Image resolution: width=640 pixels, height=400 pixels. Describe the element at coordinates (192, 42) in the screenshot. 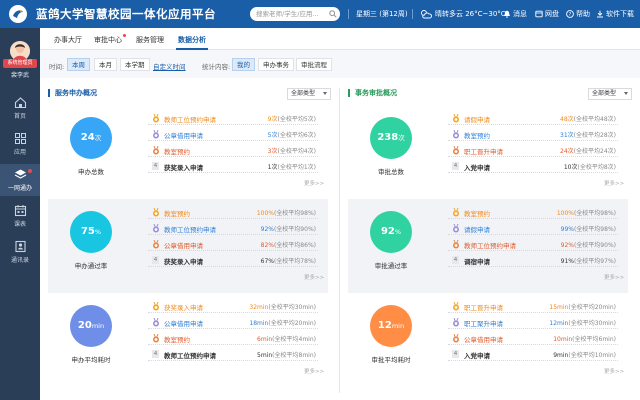

I see `tab-data-analysis: 数据分析` at that location.